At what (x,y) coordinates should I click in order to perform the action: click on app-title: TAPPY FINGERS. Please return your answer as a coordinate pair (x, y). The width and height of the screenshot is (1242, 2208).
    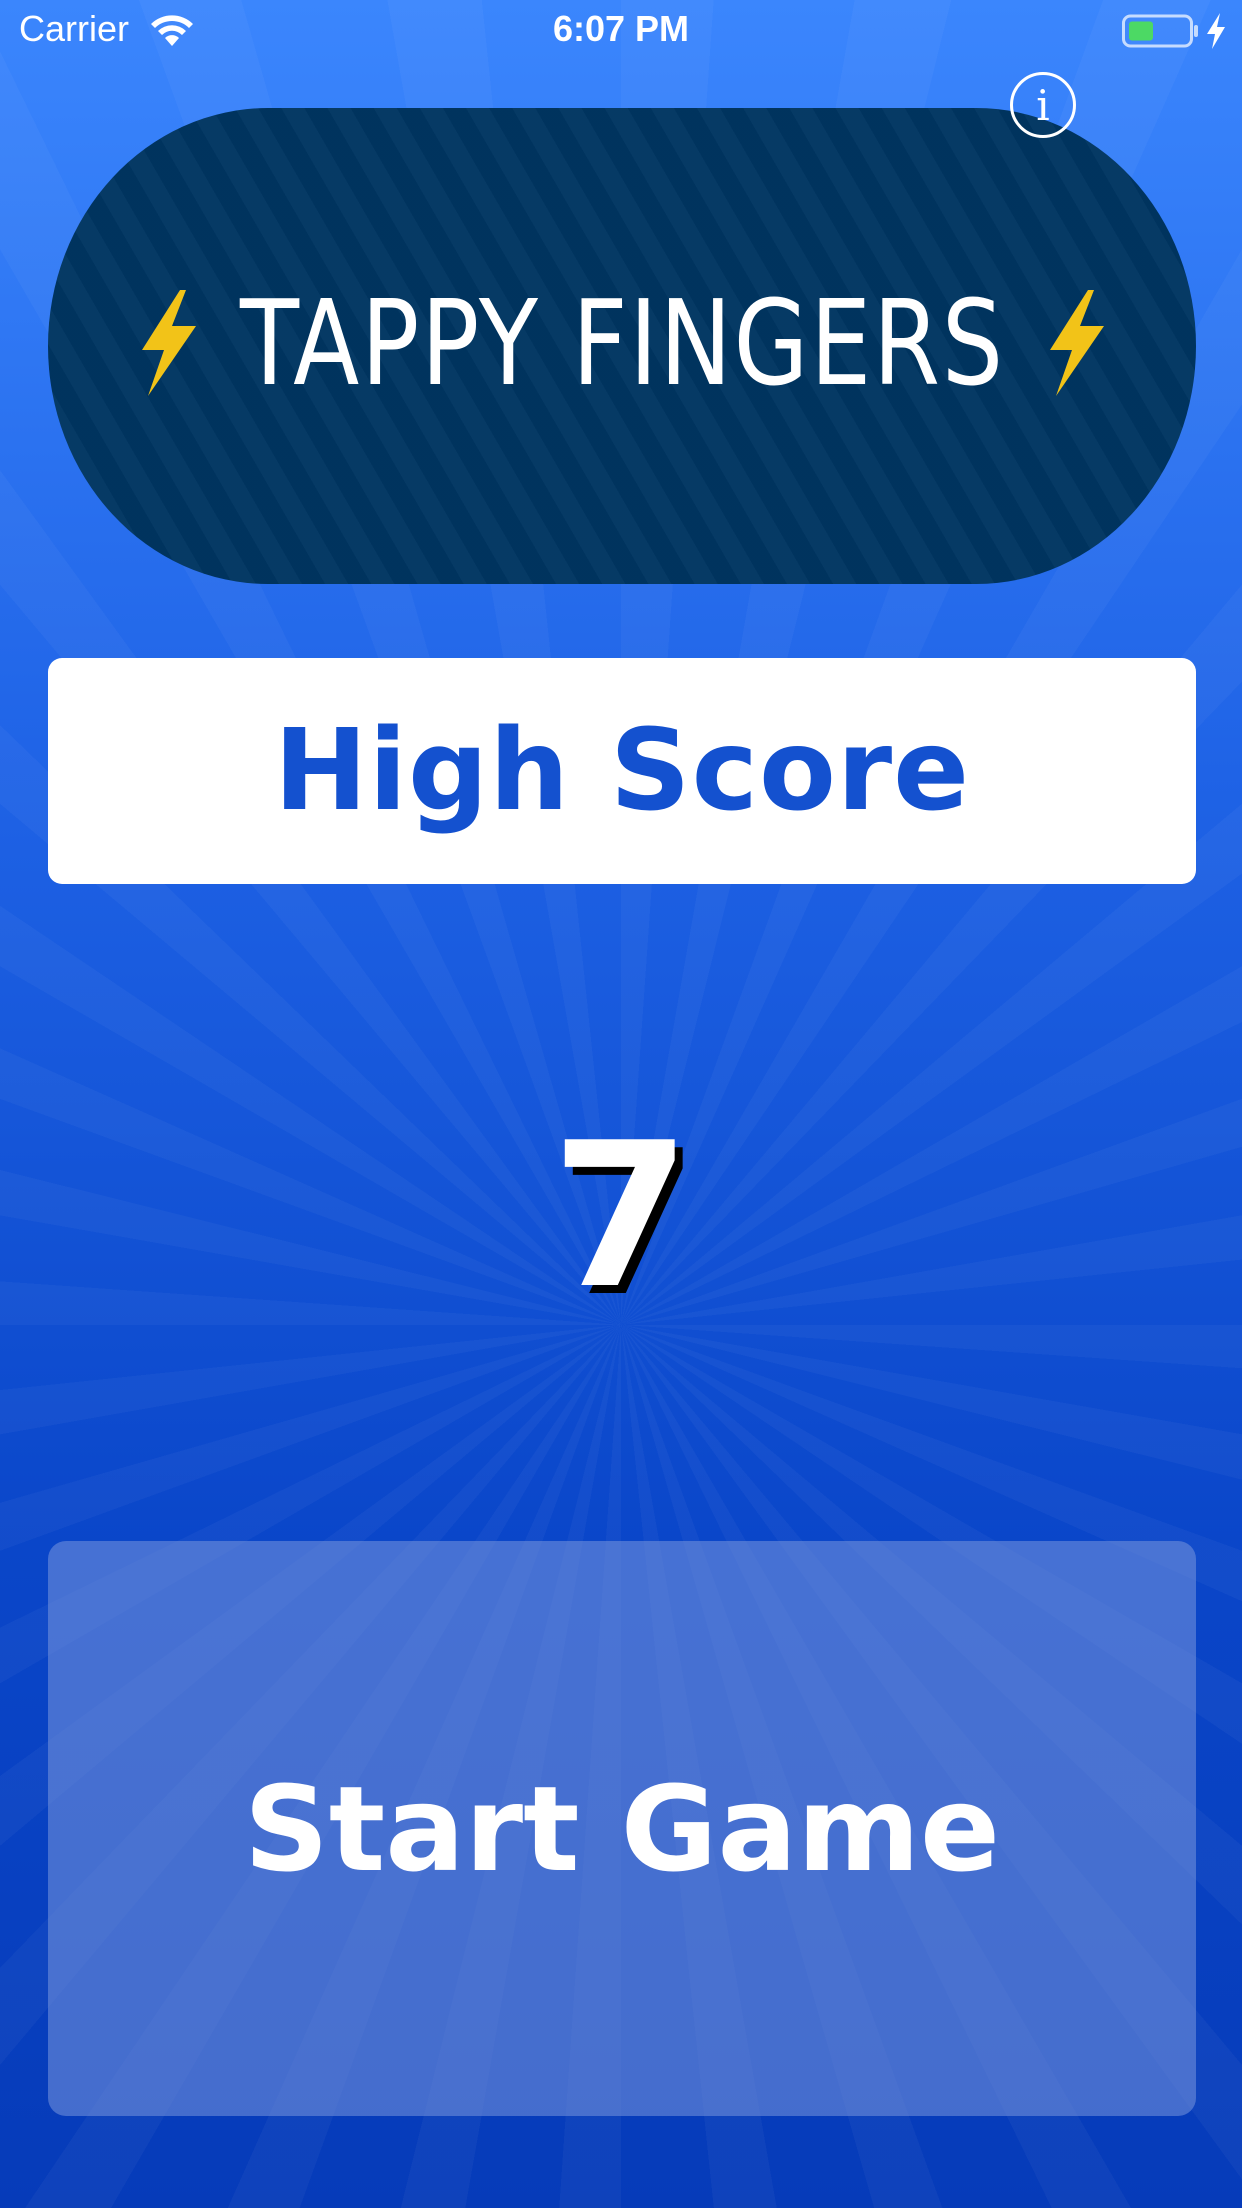
    Looking at the image, I should click on (622, 343).